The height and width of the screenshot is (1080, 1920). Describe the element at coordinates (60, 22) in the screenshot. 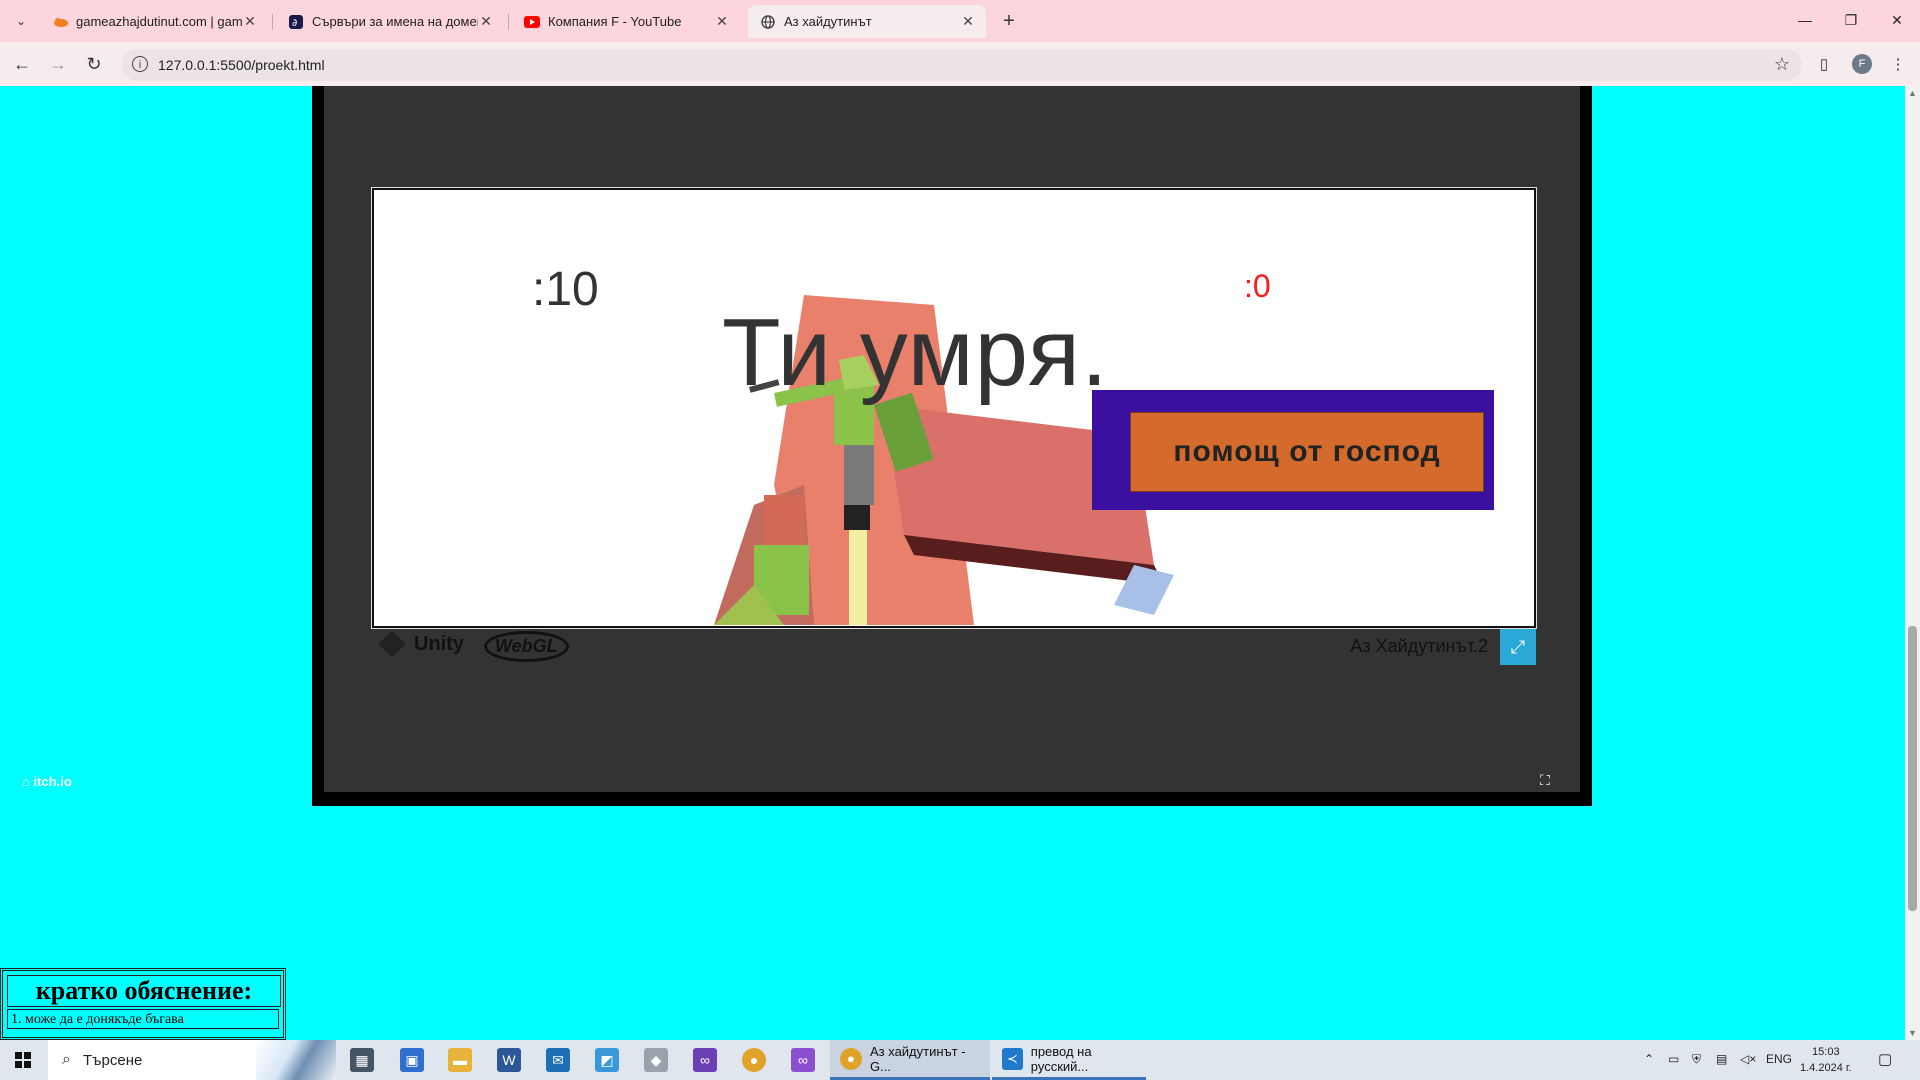

I see `cloud-icon` at that location.